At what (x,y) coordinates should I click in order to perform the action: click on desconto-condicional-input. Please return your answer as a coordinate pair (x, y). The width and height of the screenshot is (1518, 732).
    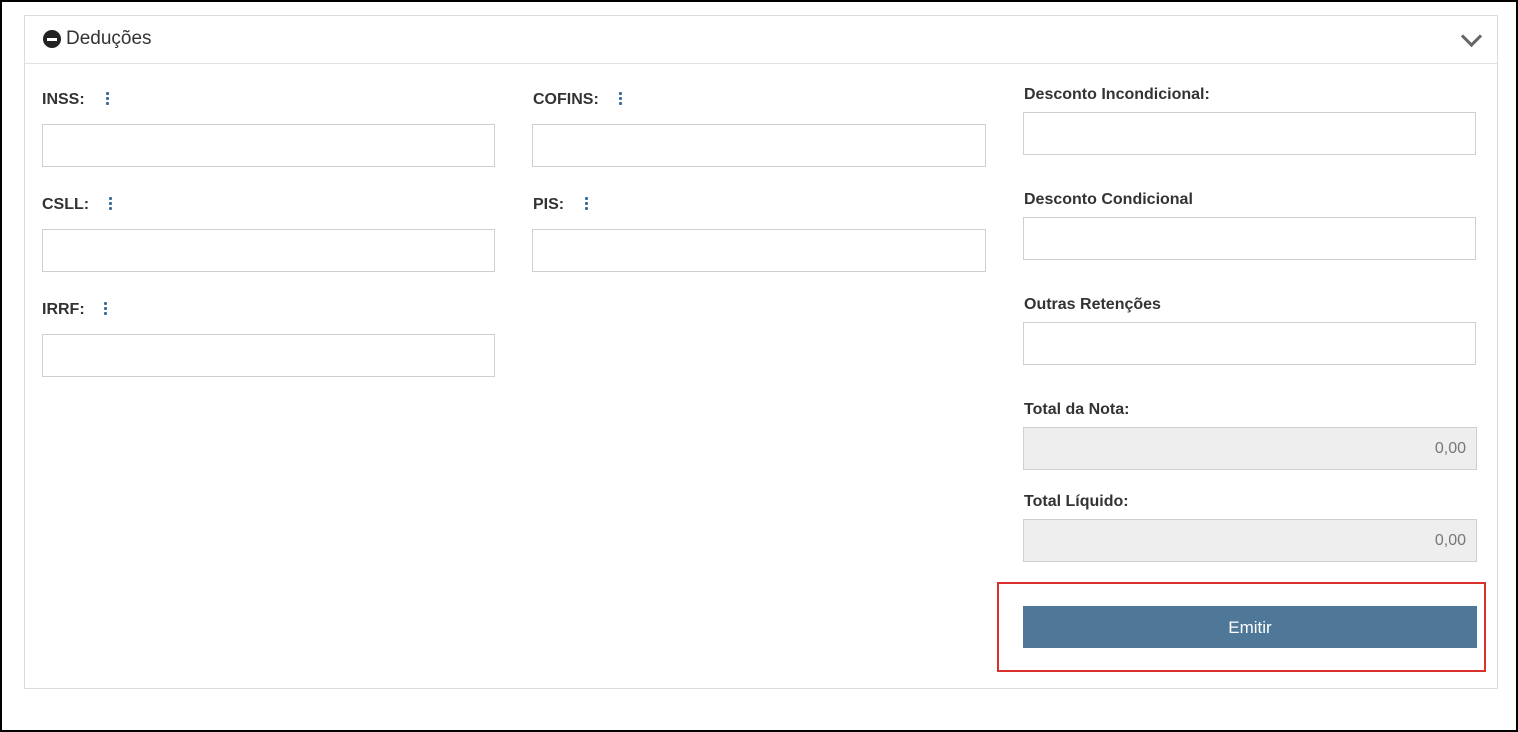
    Looking at the image, I should click on (1249, 238).